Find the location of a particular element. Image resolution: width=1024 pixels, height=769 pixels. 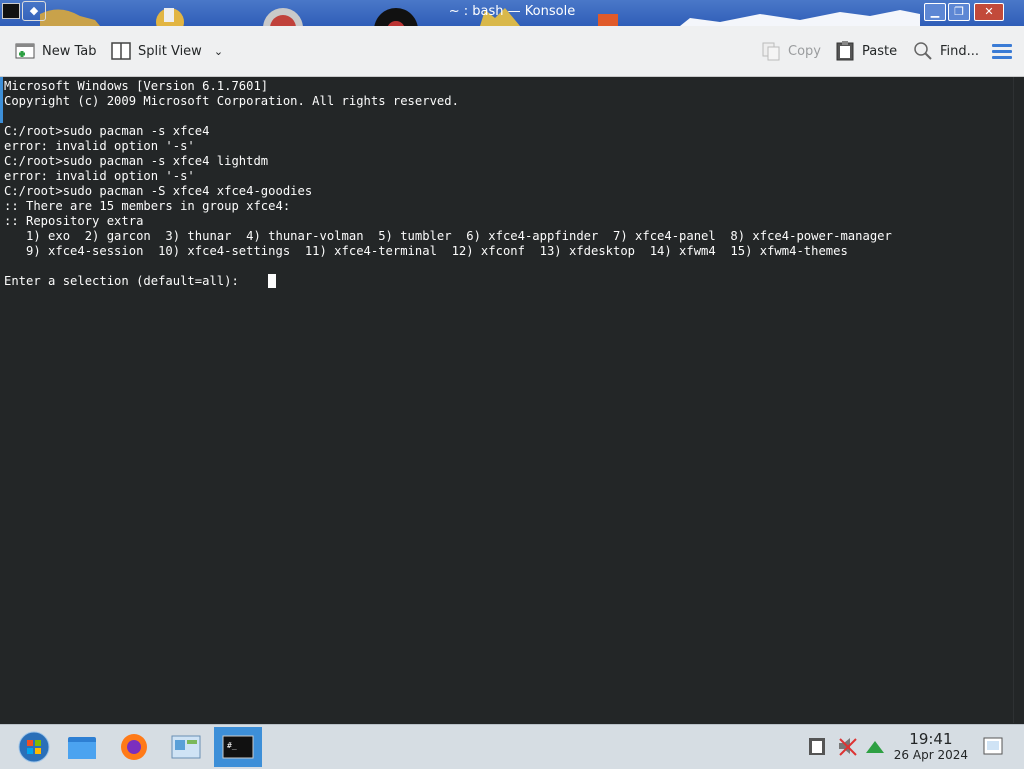

copy-button: Copy is located at coordinates (790, 51).